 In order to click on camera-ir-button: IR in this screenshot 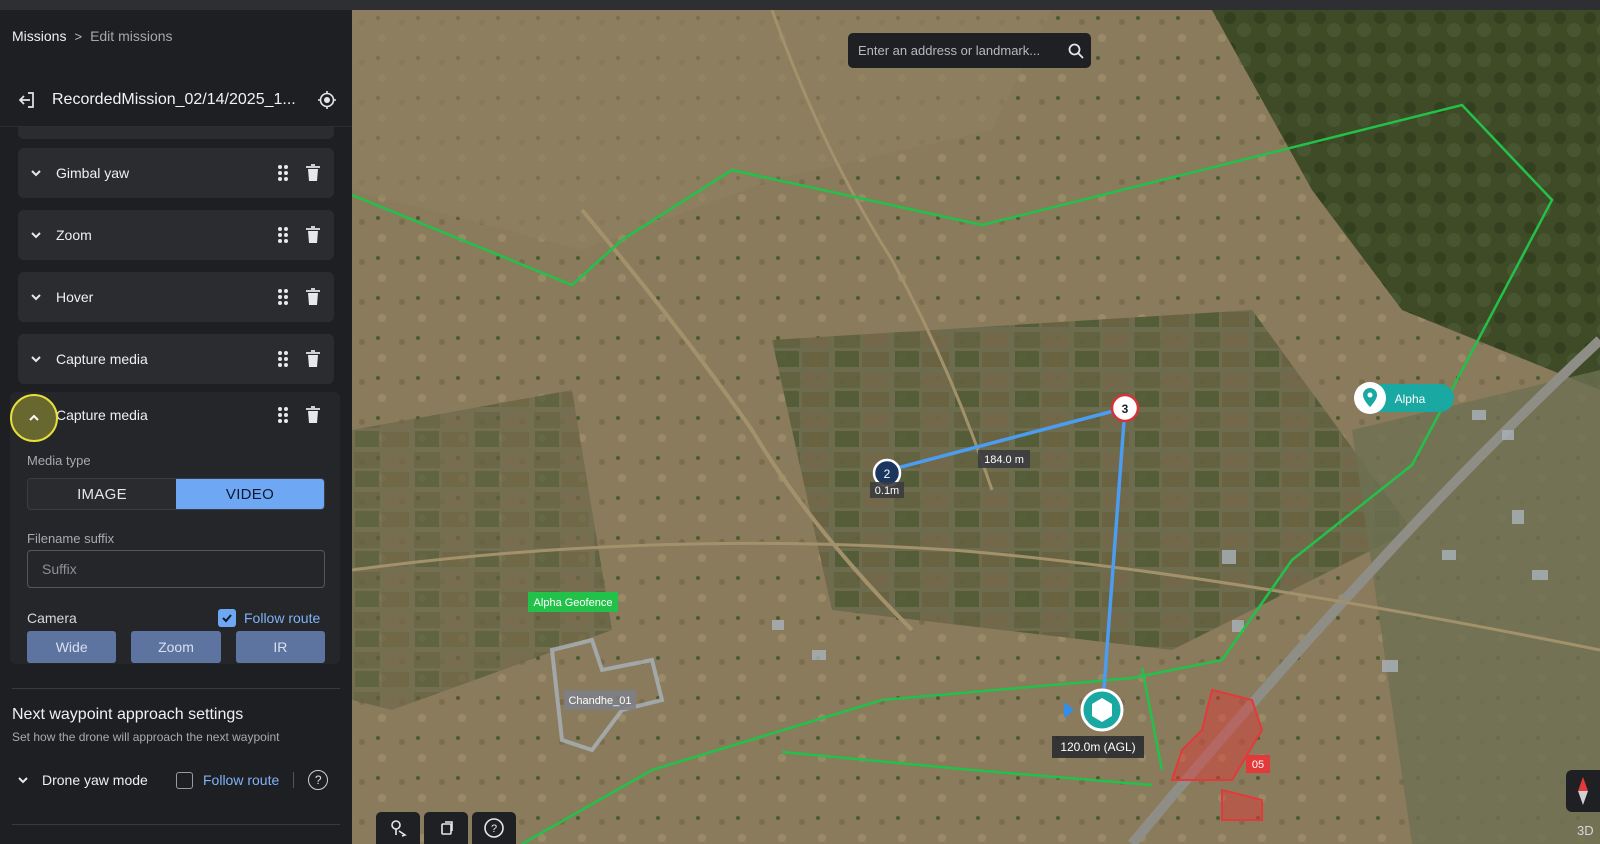, I will do `click(280, 647)`.